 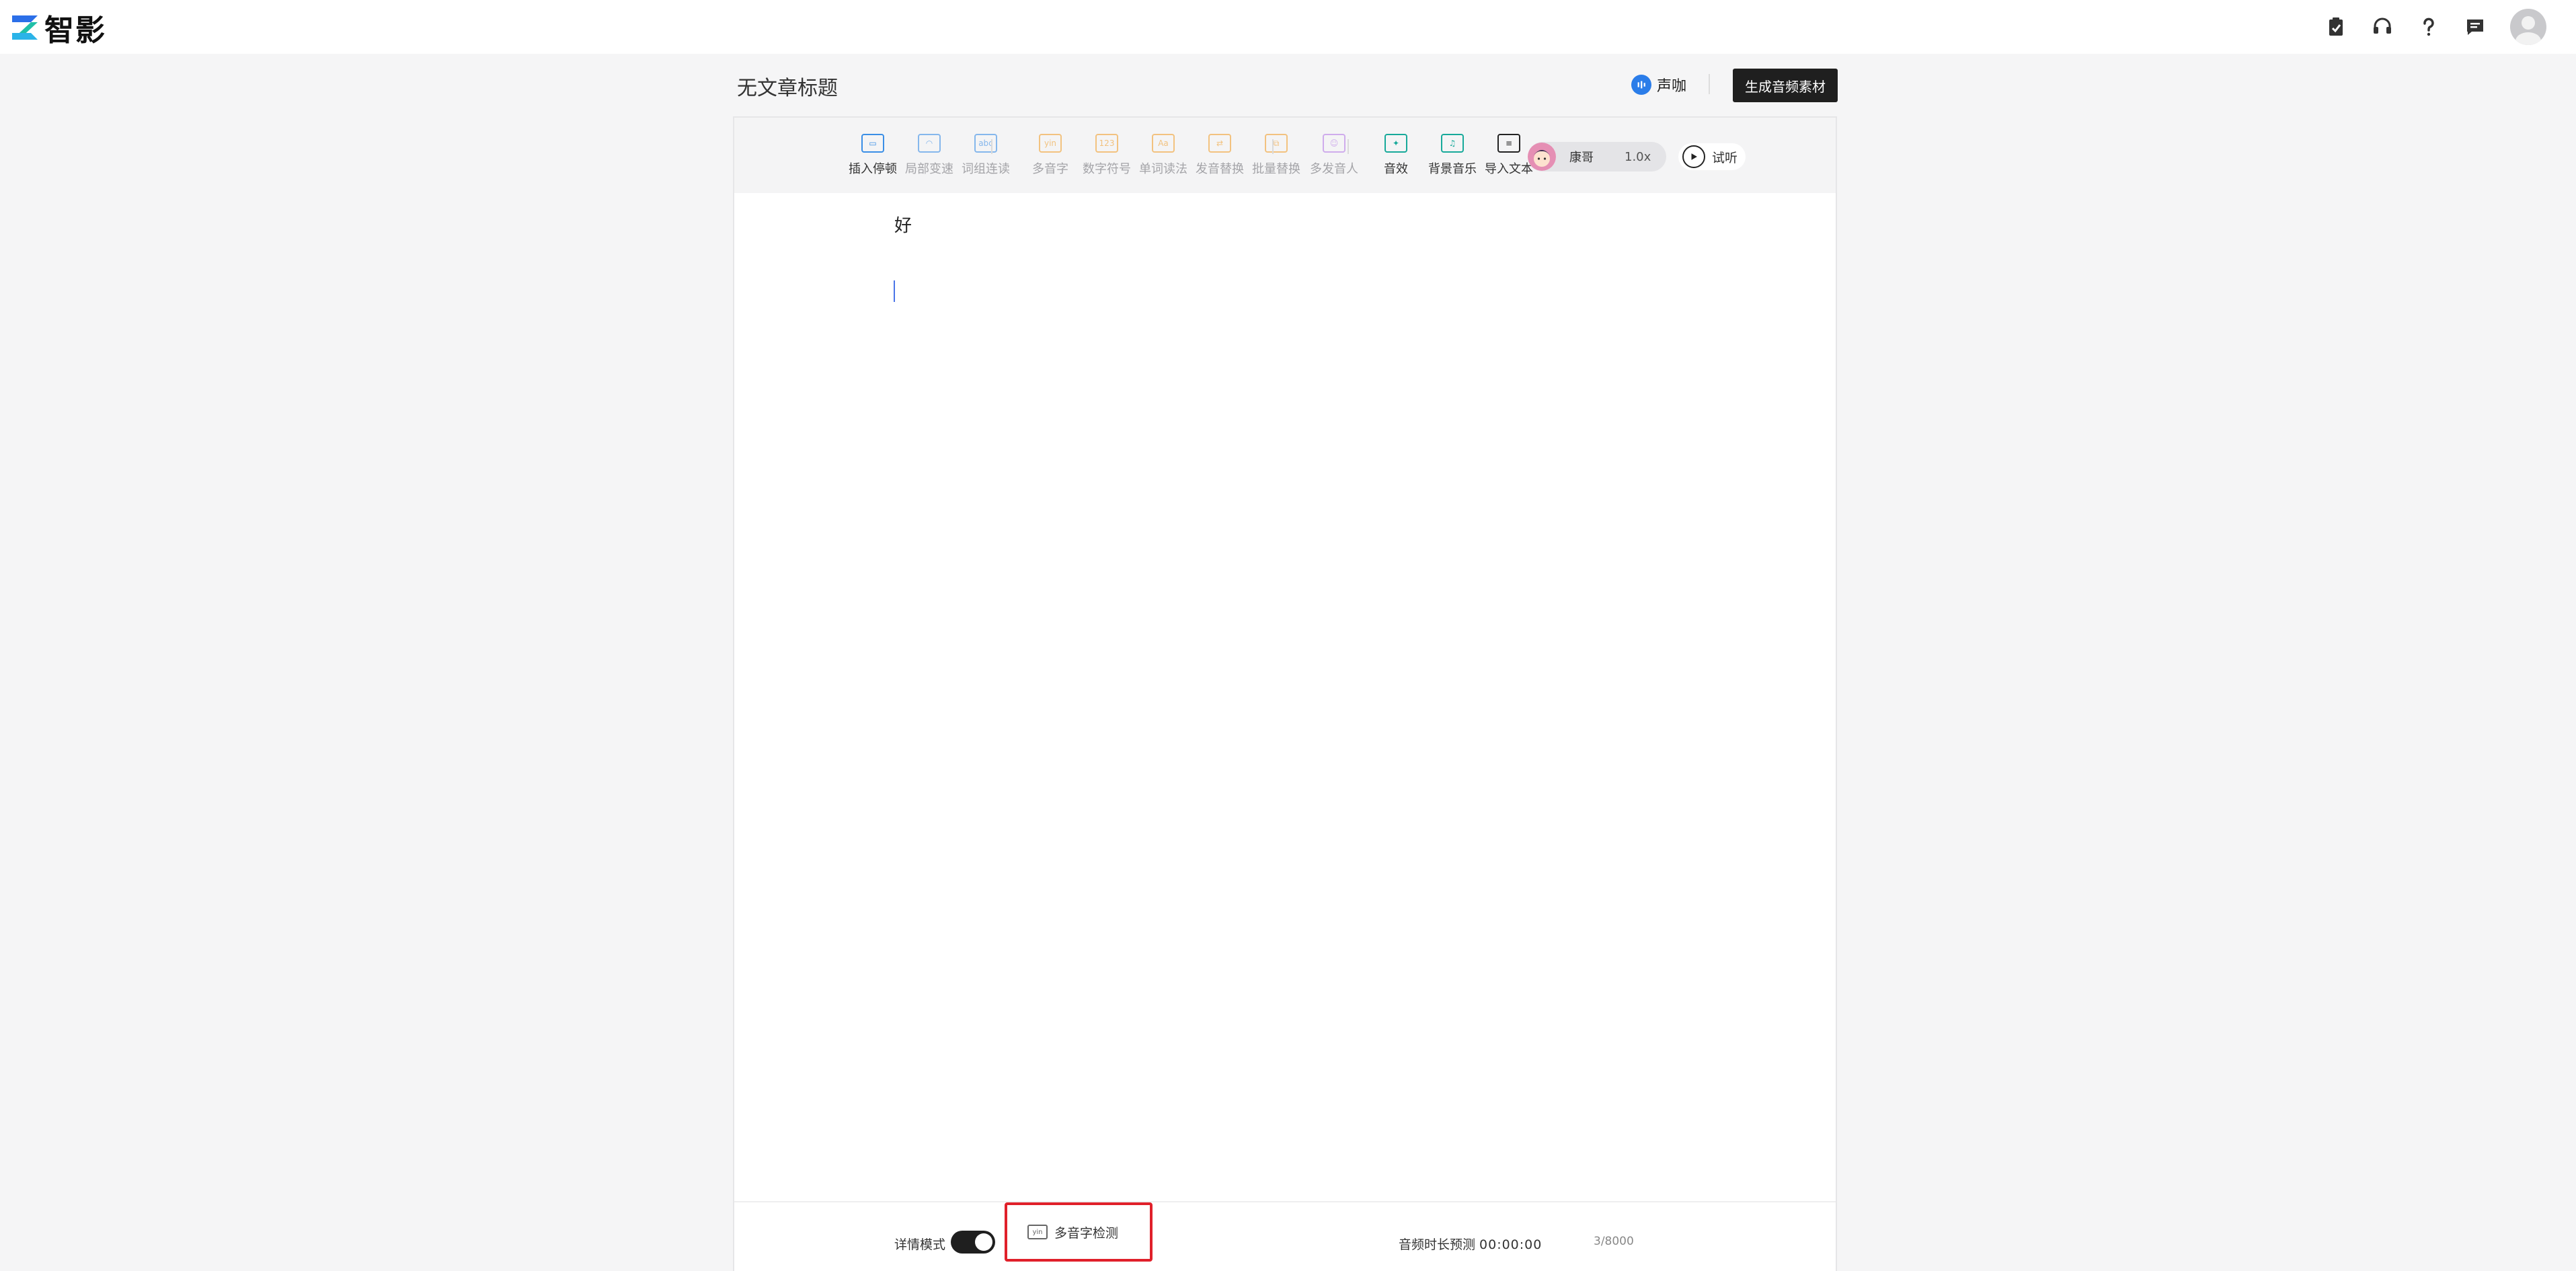 I want to click on tool-label: 发音替换, so click(x=1220, y=169).